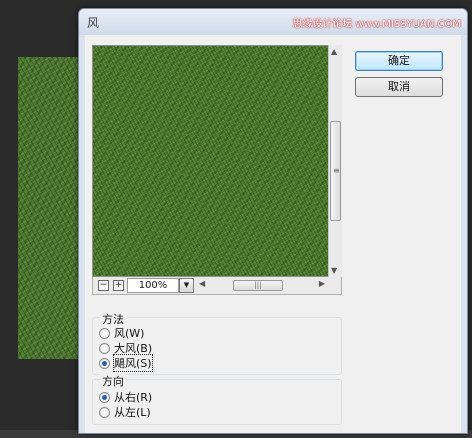 The image size is (472, 438). What do you see at coordinates (93, 23) in the screenshot?
I see `dialog-title: 风` at bounding box center [93, 23].